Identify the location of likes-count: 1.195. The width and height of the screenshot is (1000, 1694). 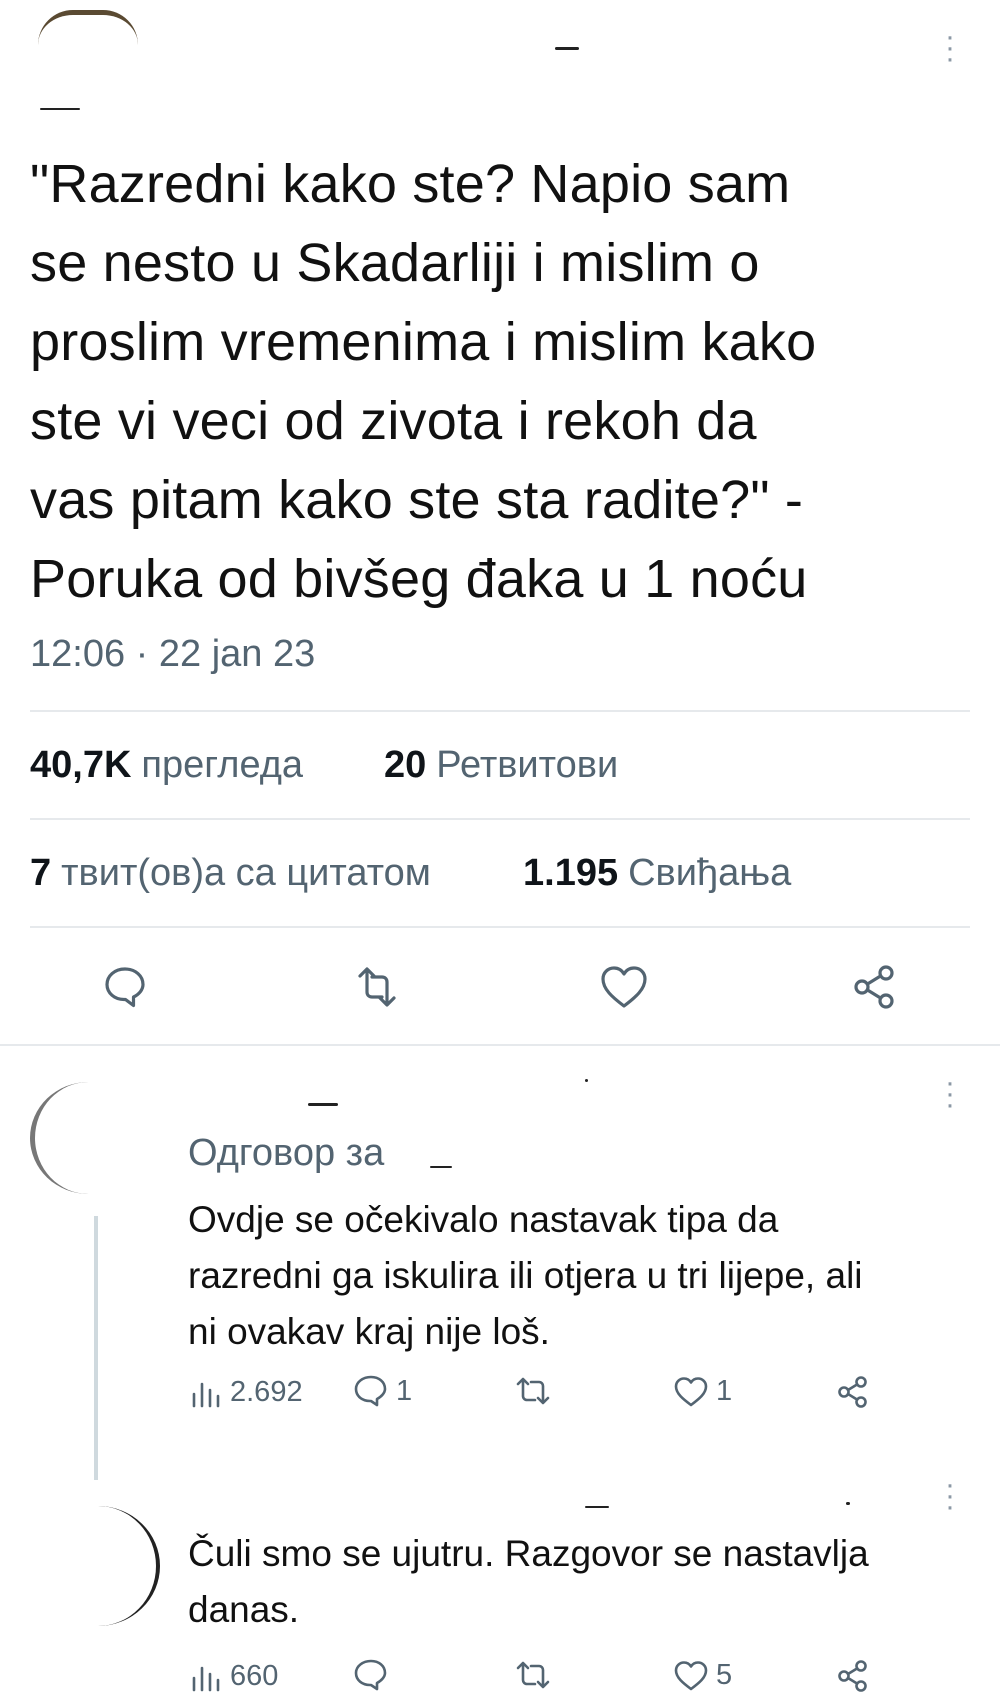
(571, 873).